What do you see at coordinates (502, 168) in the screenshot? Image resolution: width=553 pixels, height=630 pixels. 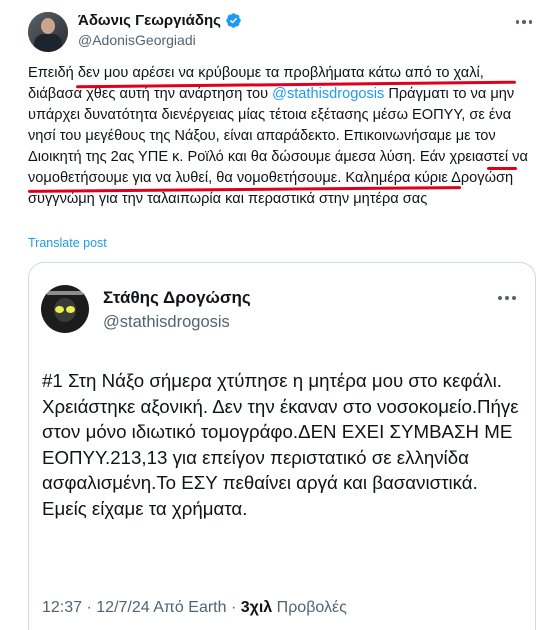 I see `annotation-underline` at bounding box center [502, 168].